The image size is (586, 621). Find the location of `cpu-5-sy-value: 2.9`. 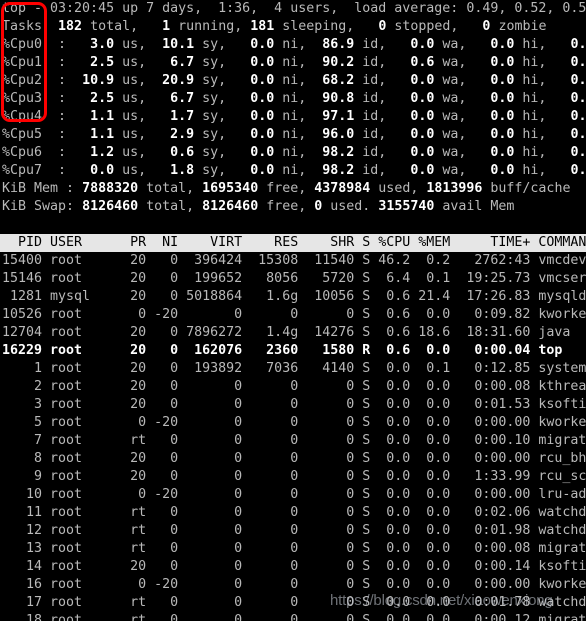

cpu-5-sy-value: 2.9 is located at coordinates (174, 134).